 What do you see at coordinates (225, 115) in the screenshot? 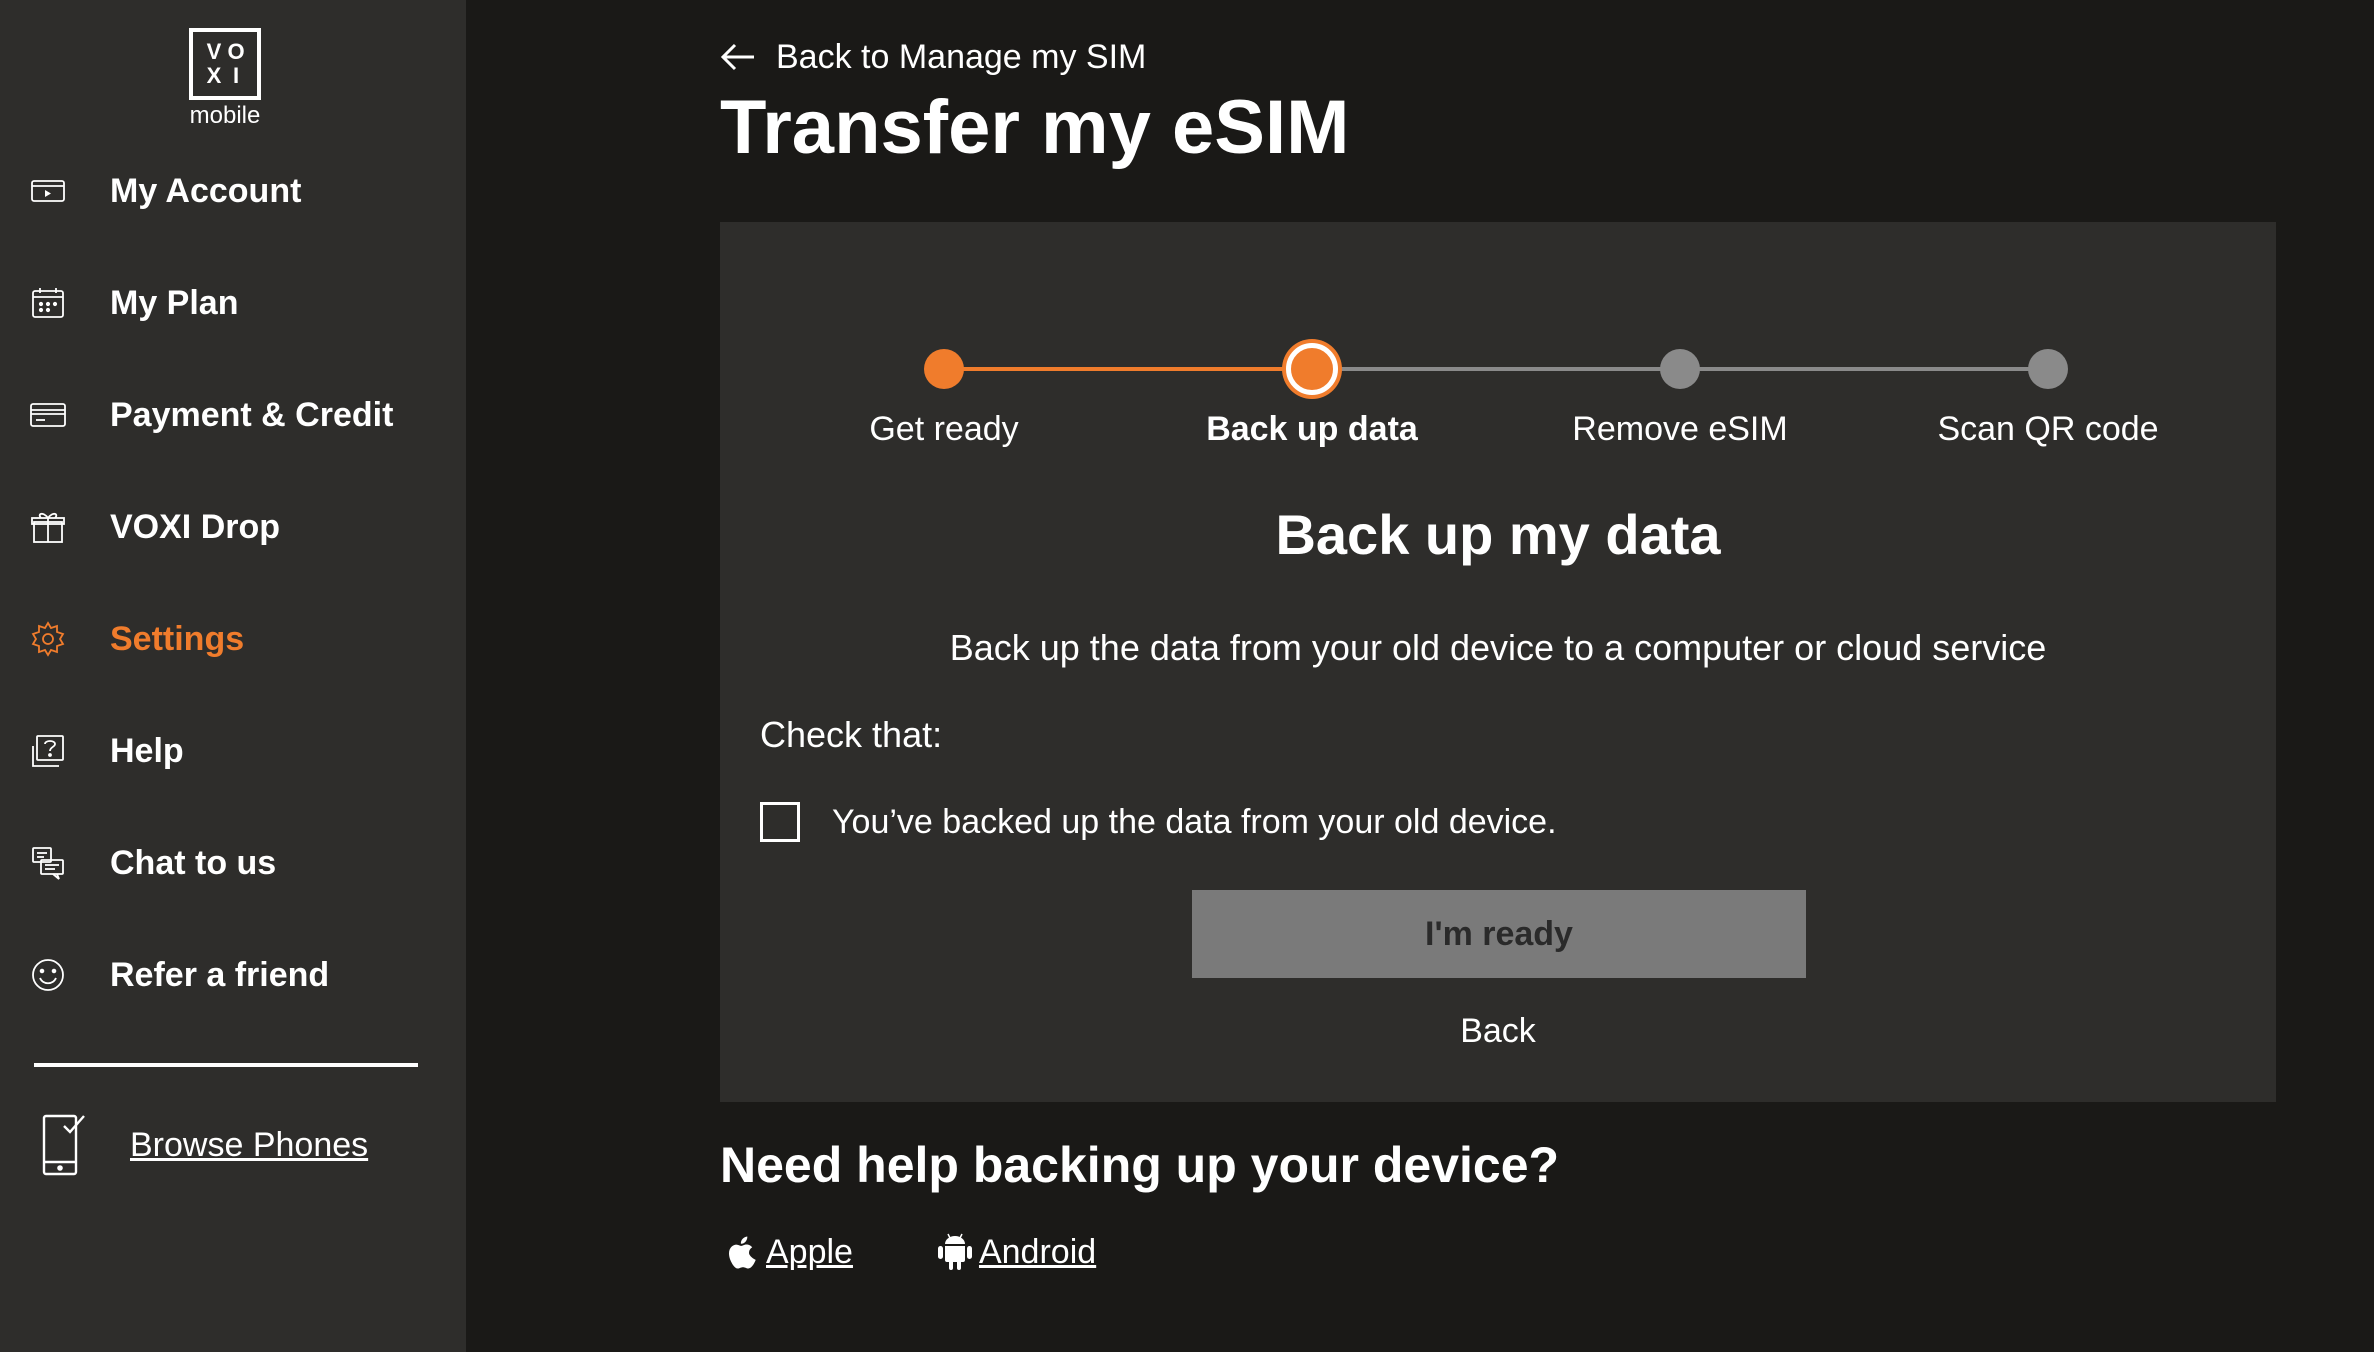
I see `logo-subtitle: mobile` at bounding box center [225, 115].